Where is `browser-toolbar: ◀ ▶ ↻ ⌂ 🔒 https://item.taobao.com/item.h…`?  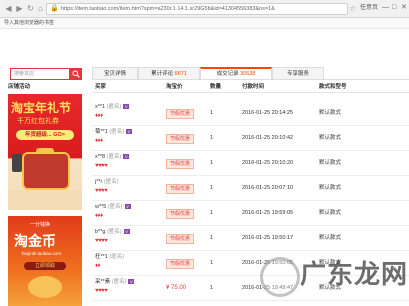 browser-toolbar: ◀ ▶ ↻ ⌂ 🔒 https://item.taobao.com/item.h… is located at coordinates (204, 9).